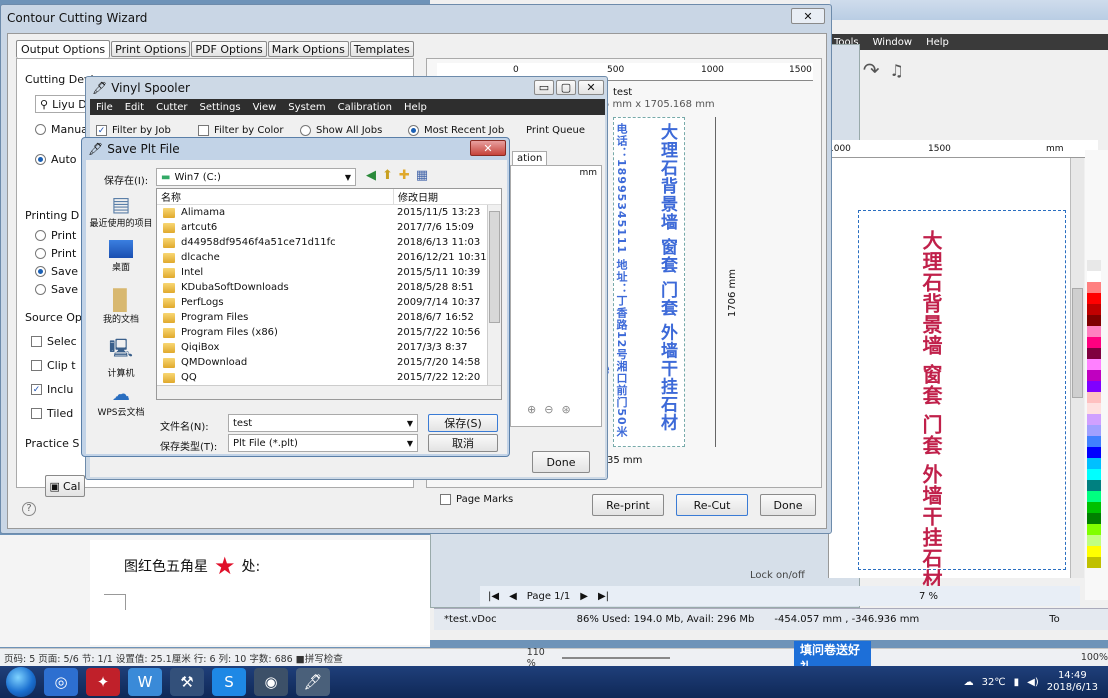  What do you see at coordinates (712, 505) in the screenshot?
I see `recut-button: Re-Cut` at bounding box center [712, 505].